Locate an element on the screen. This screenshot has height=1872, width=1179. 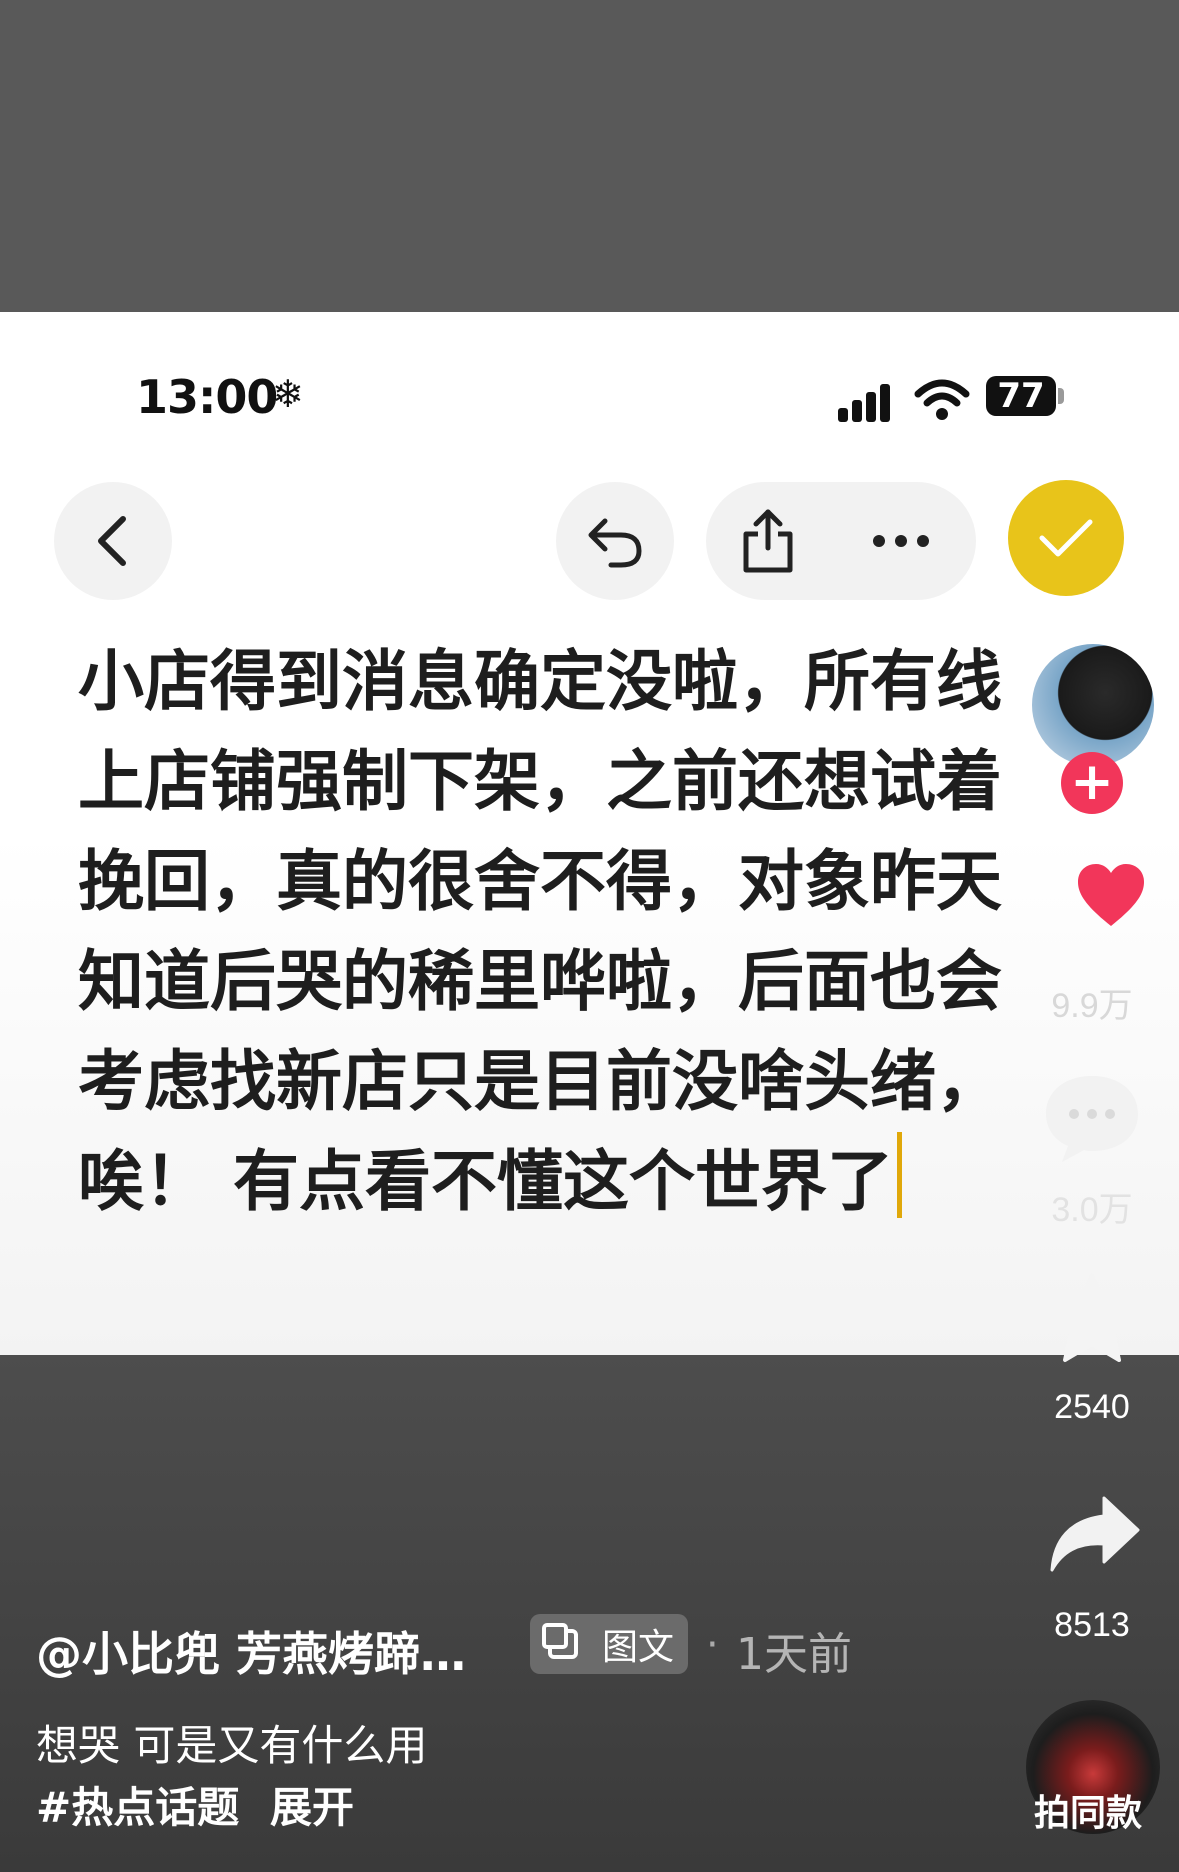
use-template-label: 拍同款 is located at coordinates (1088, 1810).